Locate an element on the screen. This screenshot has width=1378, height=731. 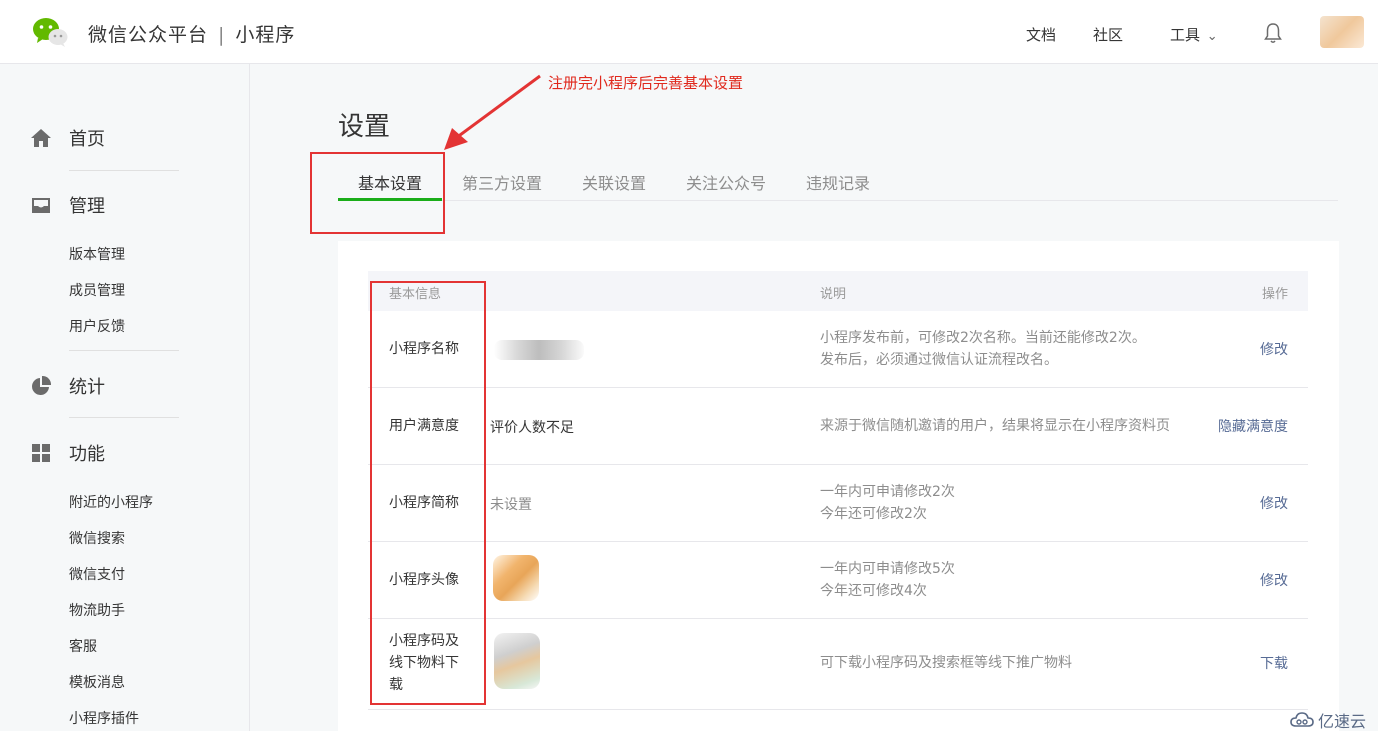
column-header-actions: 操作 is located at coordinates (1274, 294).